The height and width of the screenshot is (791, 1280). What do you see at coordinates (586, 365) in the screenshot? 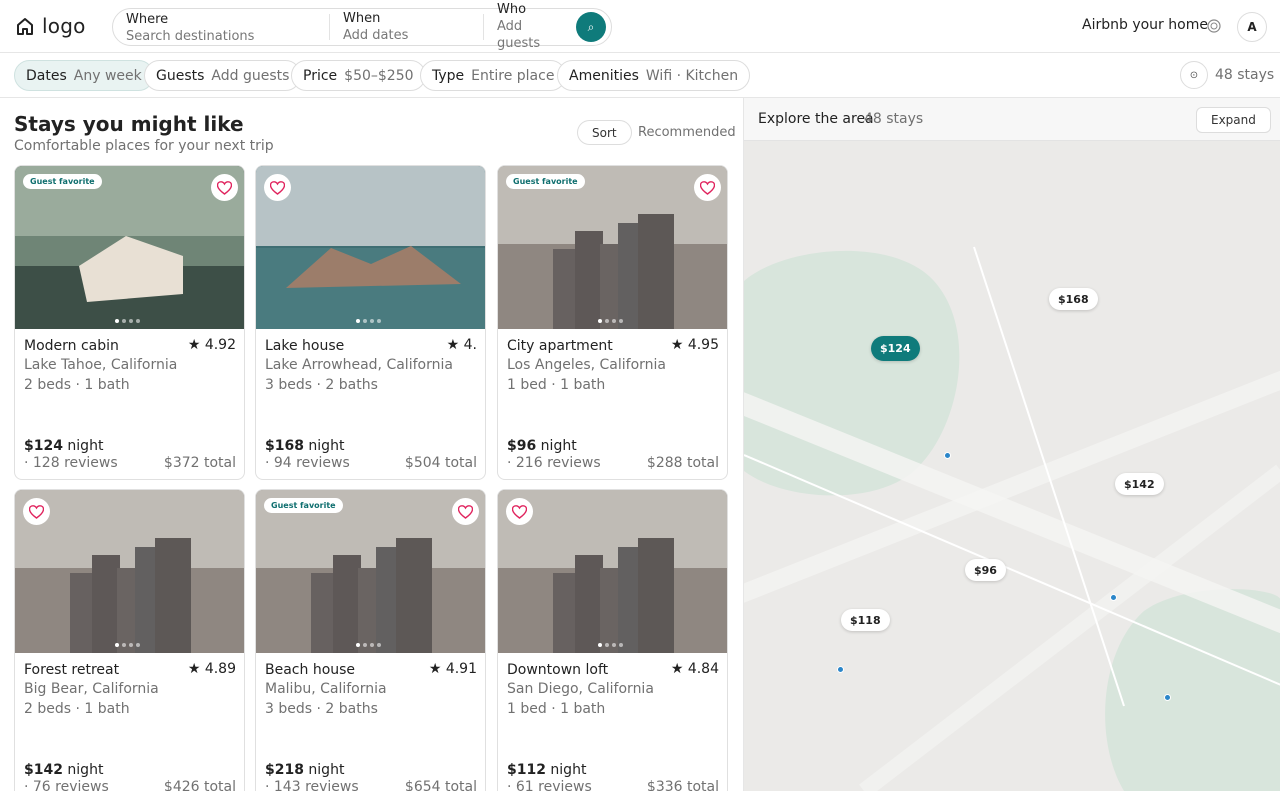
I see `listing-location: Los Angeles, California` at bounding box center [586, 365].